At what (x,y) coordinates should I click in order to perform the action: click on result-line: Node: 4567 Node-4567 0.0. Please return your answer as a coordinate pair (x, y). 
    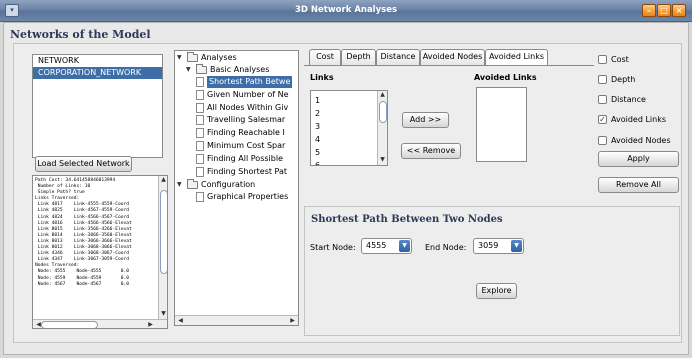
    Looking at the image, I should click on (82, 284).